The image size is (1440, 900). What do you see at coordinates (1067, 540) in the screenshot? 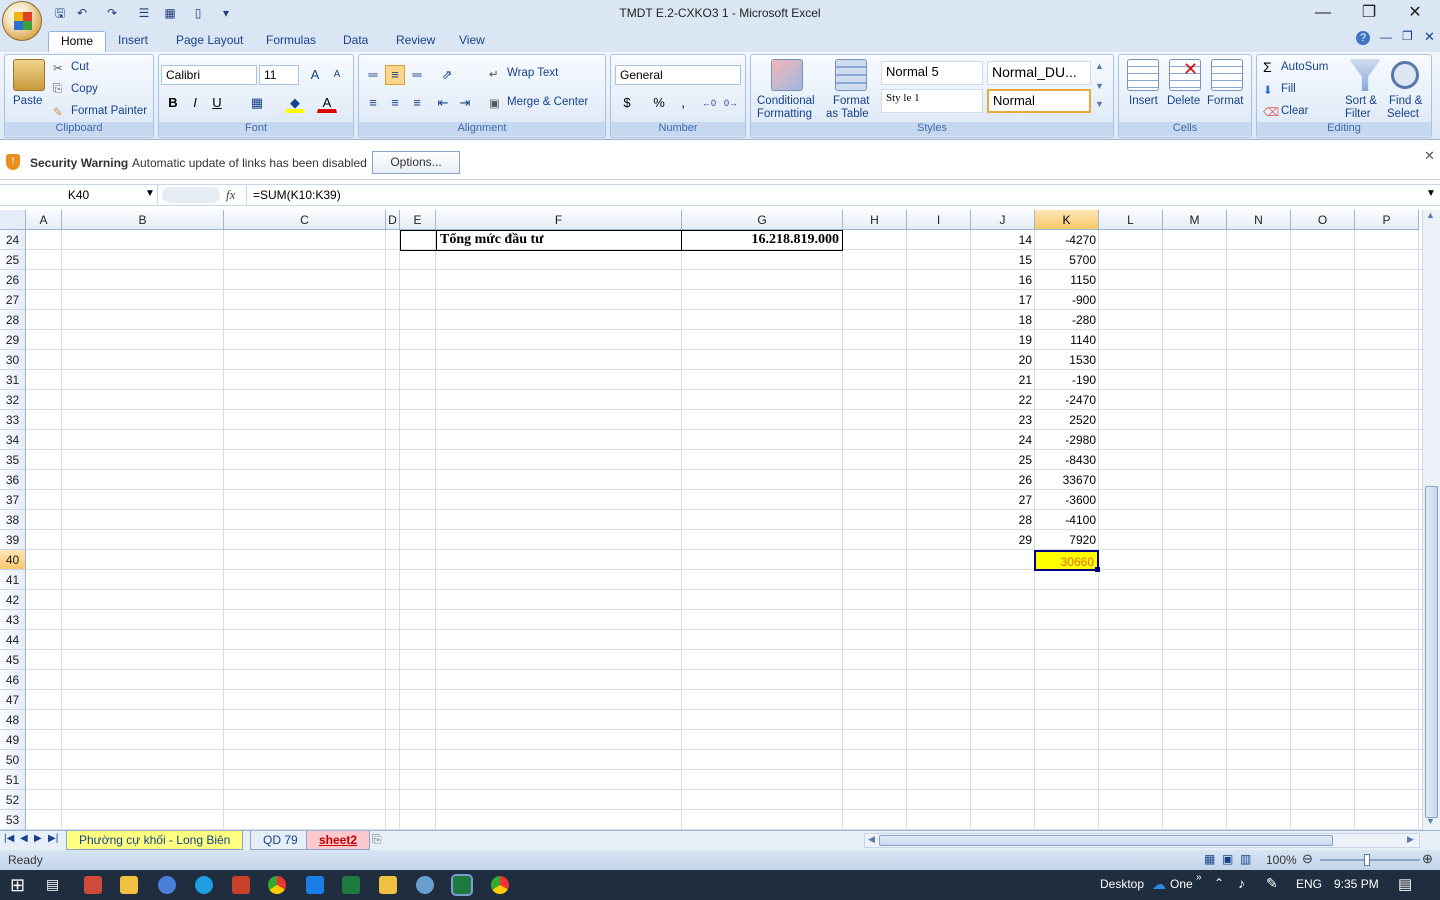
I see `cell-k39: 7920` at bounding box center [1067, 540].